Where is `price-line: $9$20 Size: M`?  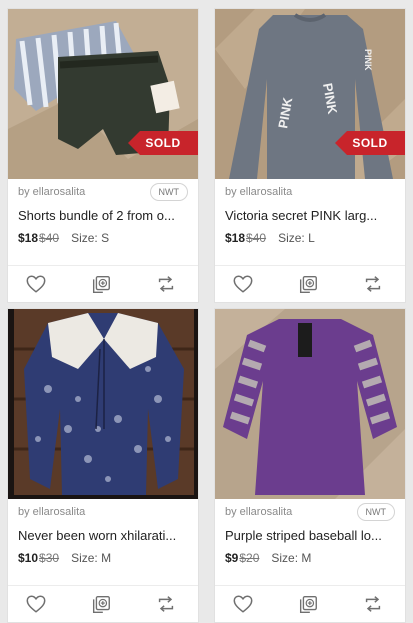
price-line: $9$20 Size: M is located at coordinates (268, 558).